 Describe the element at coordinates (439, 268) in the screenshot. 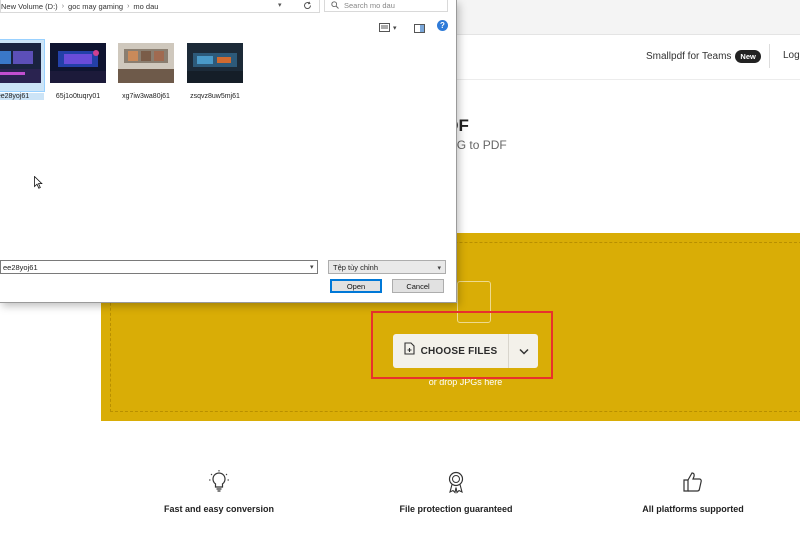

I see `chevron-down-icon: ▾` at that location.